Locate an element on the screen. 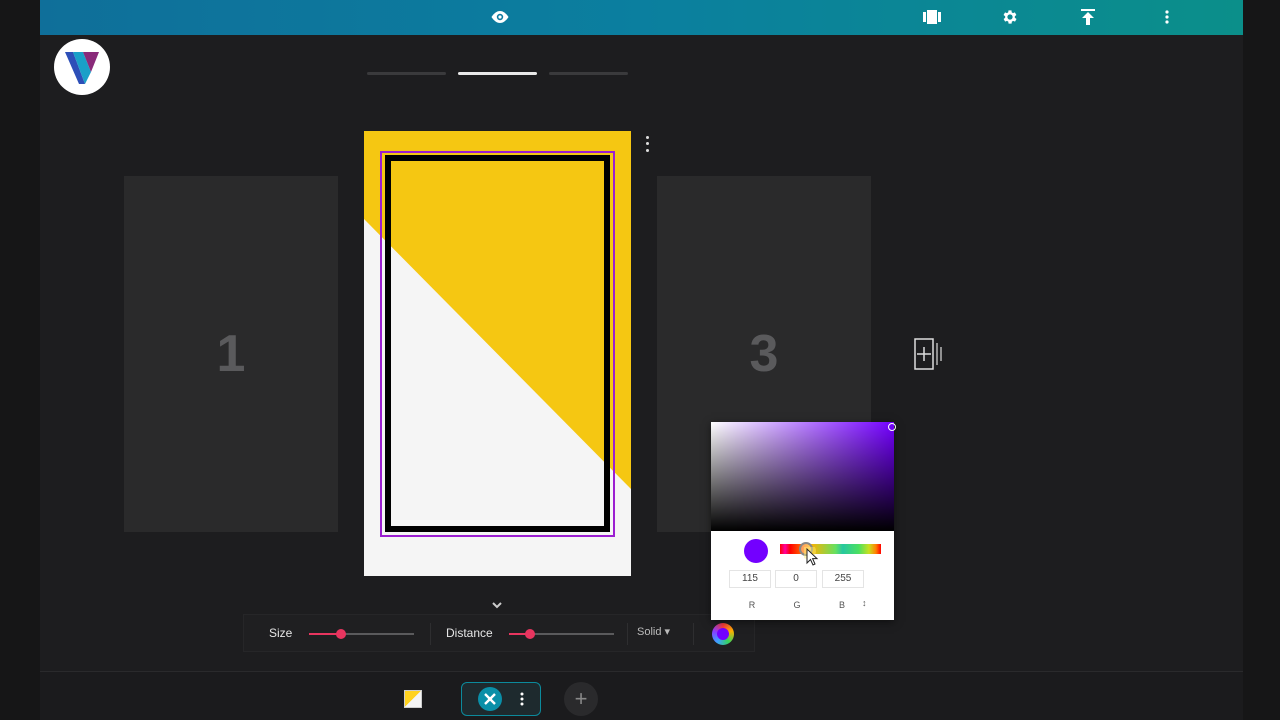 Image resolution: width=1280 pixels, height=720 pixels. green-input: 0 is located at coordinates (796, 579).